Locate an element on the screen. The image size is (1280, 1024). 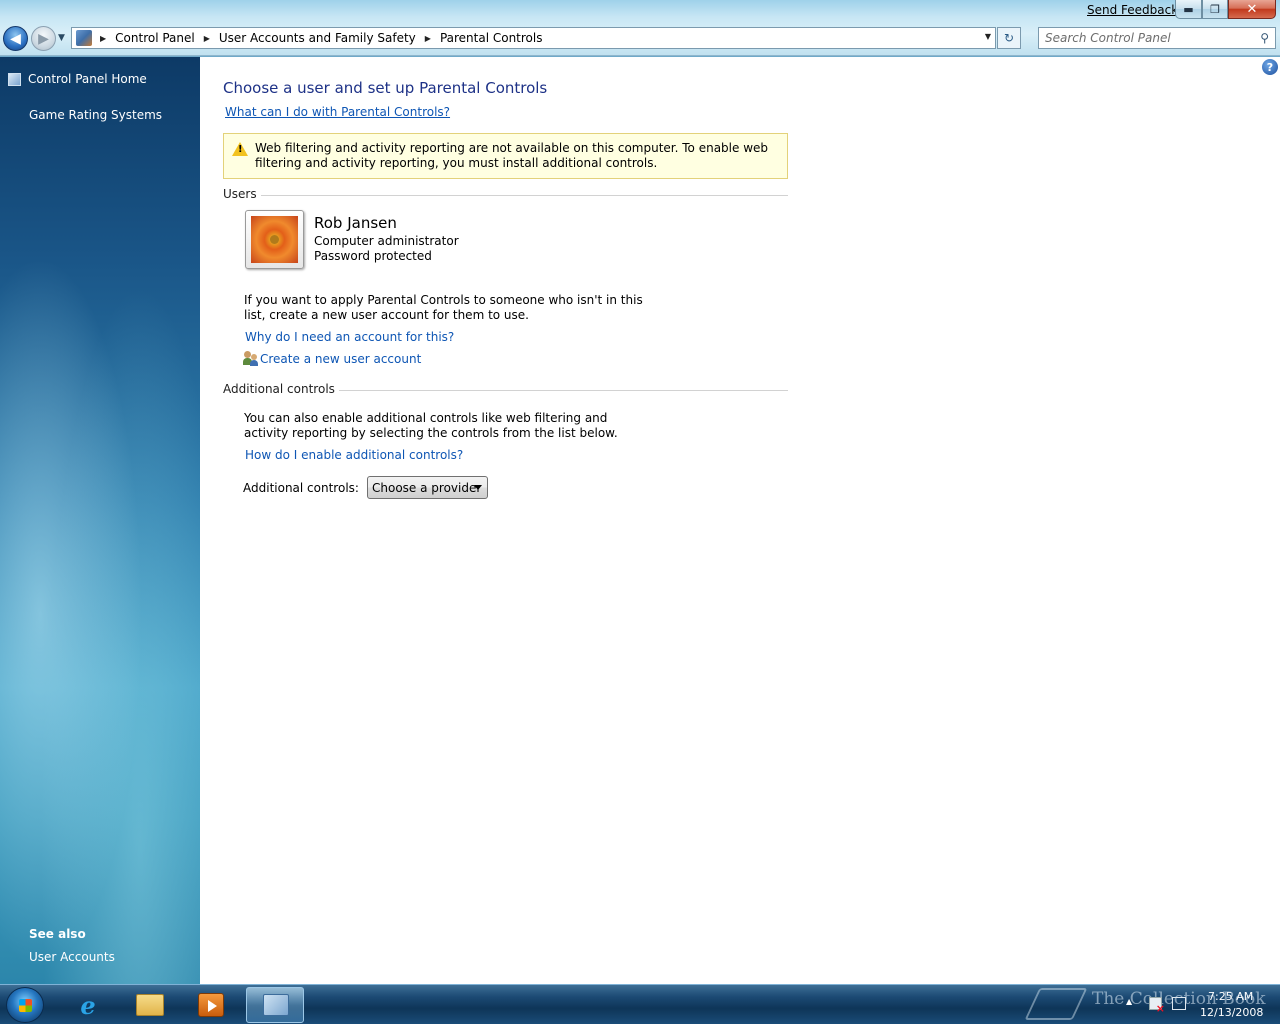
create-new-user-link: Create a new user account is located at coordinates (340, 359).